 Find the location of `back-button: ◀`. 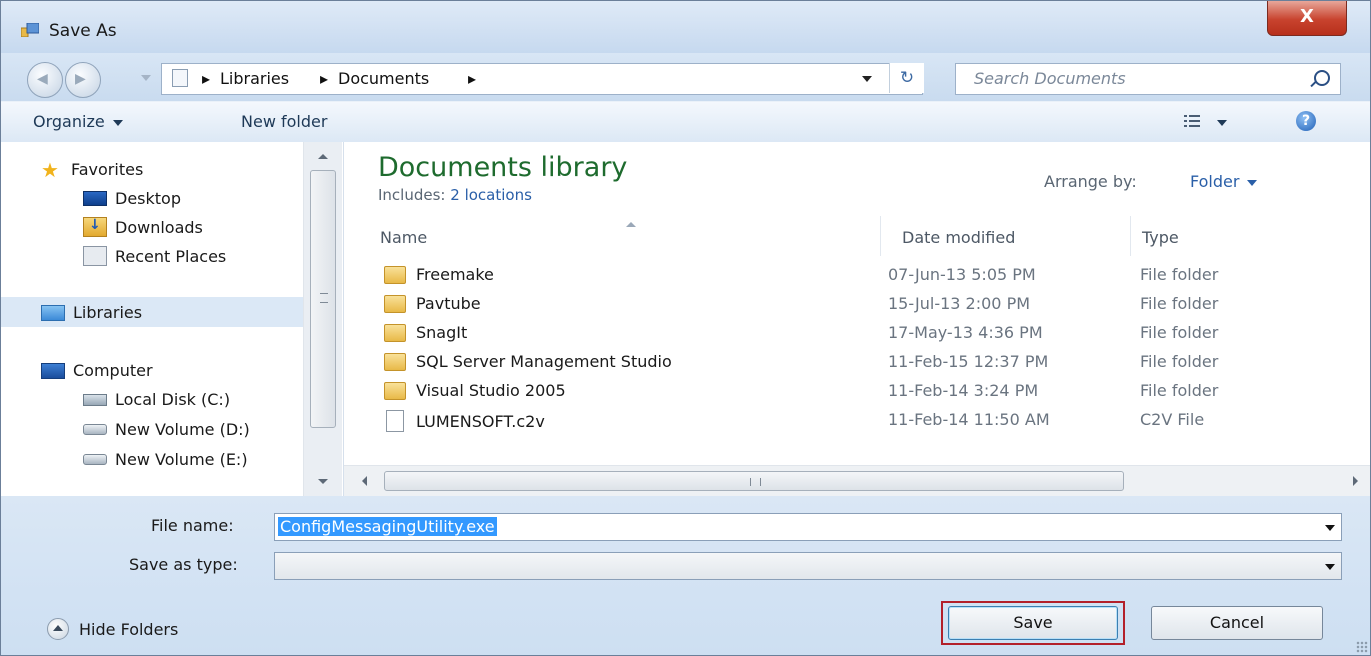

back-button: ◀ is located at coordinates (45, 80).